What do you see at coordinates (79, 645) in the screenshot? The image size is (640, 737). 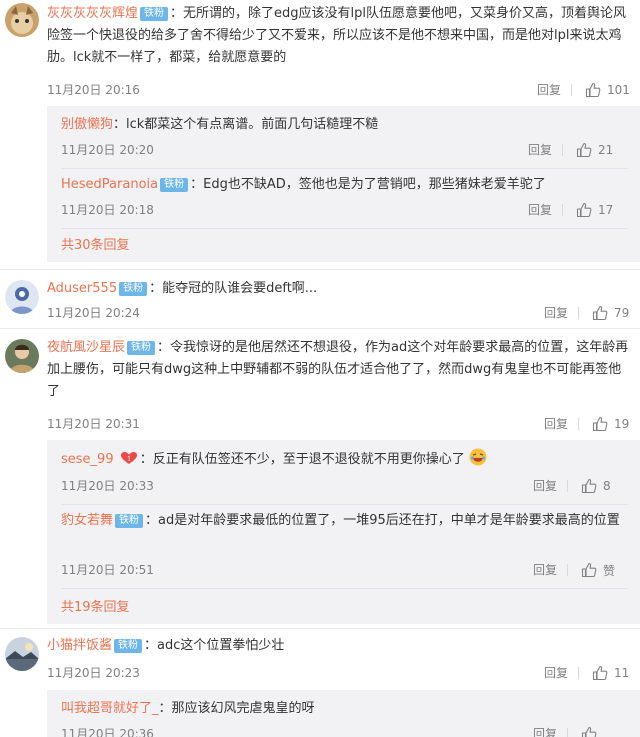 I see `username-link: 小猫拌饭酱` at bounding box center [79, 645].